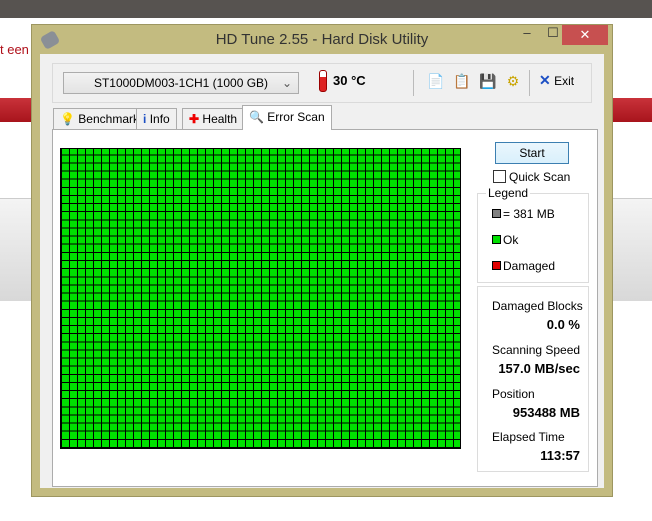  I want to click on checkbox-box, so click(499, 176).